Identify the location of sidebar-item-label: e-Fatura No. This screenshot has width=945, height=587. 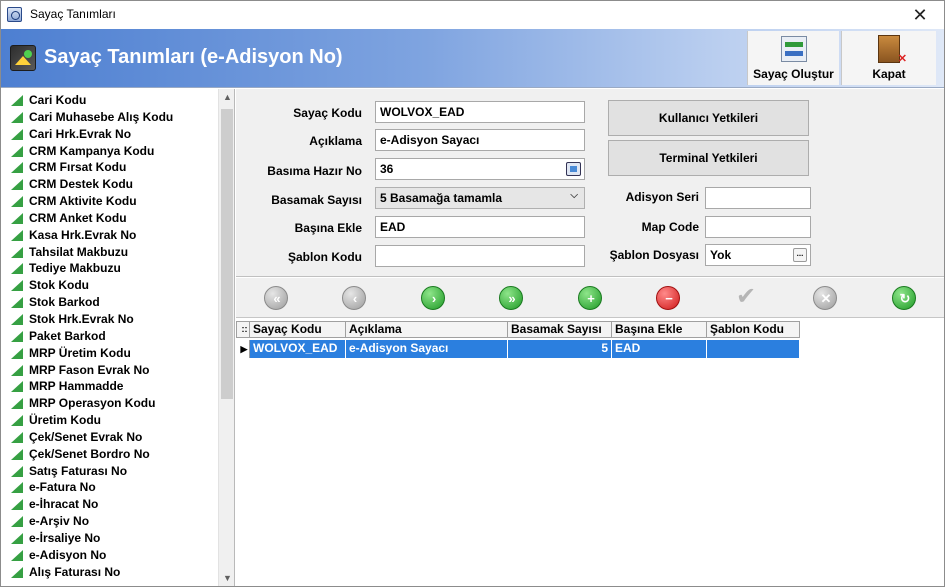
(62, 487).